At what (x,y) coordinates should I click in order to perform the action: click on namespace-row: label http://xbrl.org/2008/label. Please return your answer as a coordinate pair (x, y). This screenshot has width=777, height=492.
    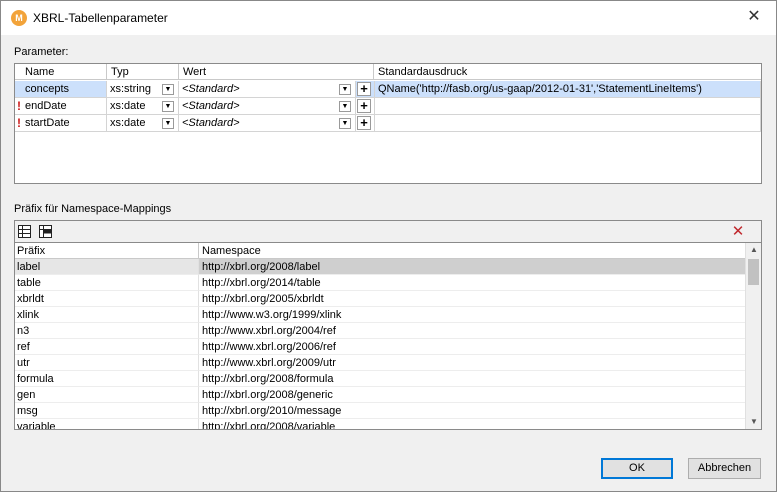
    Looking at the image, I should click on (380, 267).